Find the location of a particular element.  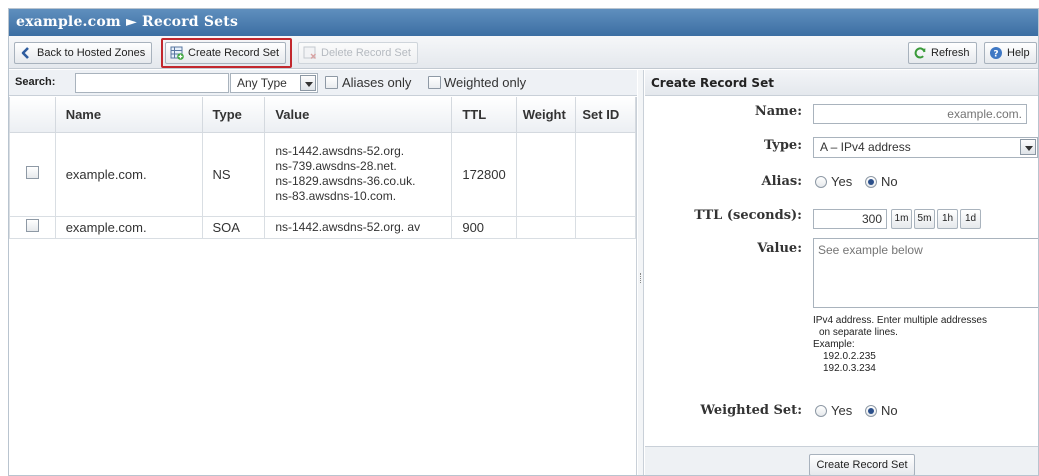

row-value-line: ns-1829.awsdns-36.co.uk. is located at coordinates (345, 181).